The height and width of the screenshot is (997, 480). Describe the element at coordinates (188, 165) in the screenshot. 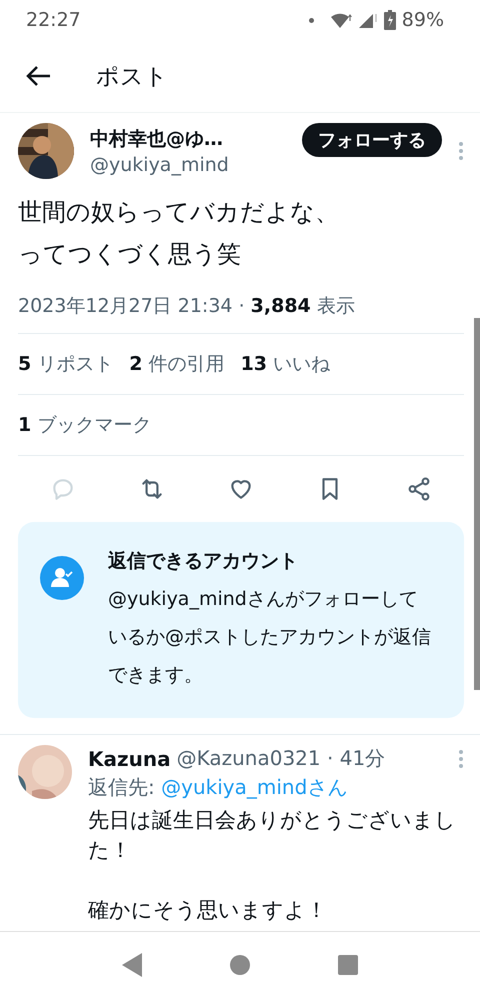

I see `author-handle: @yukiya_mind` at that location.